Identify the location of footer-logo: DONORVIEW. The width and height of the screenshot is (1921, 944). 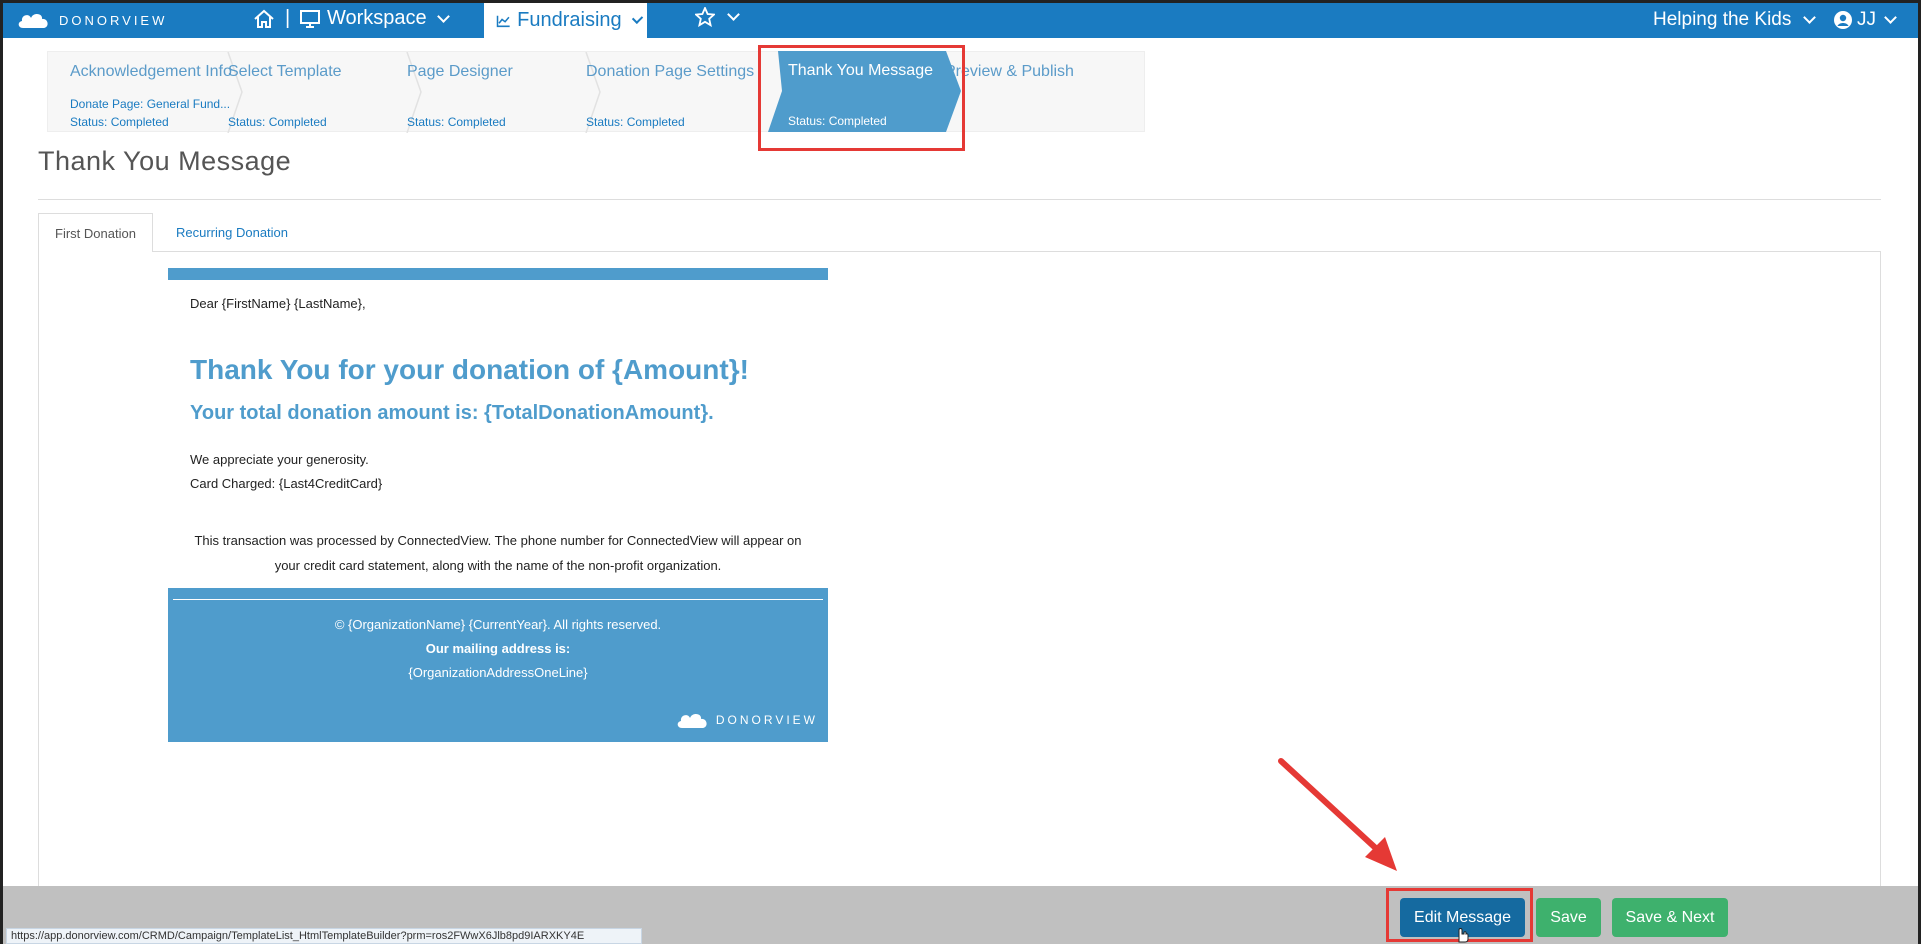
(747, 720).